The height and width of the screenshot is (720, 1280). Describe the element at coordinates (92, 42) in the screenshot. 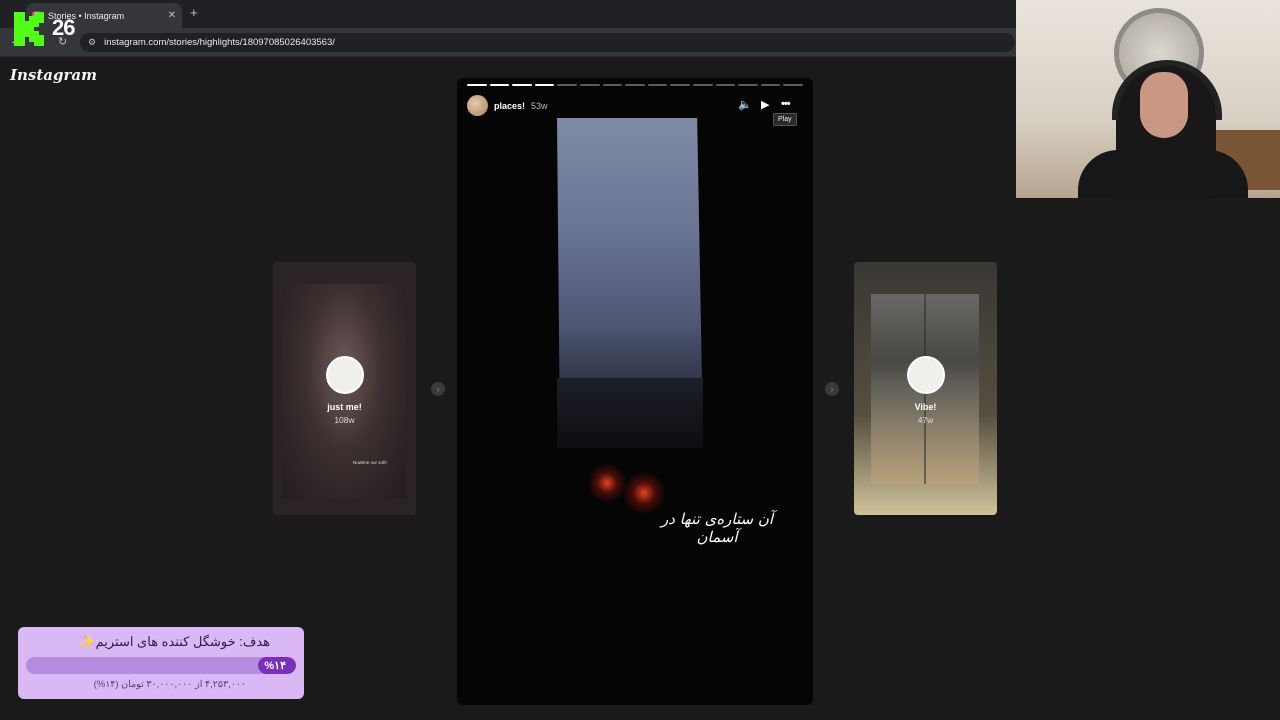

I see `site-settings-icon: ⚙` at that location.